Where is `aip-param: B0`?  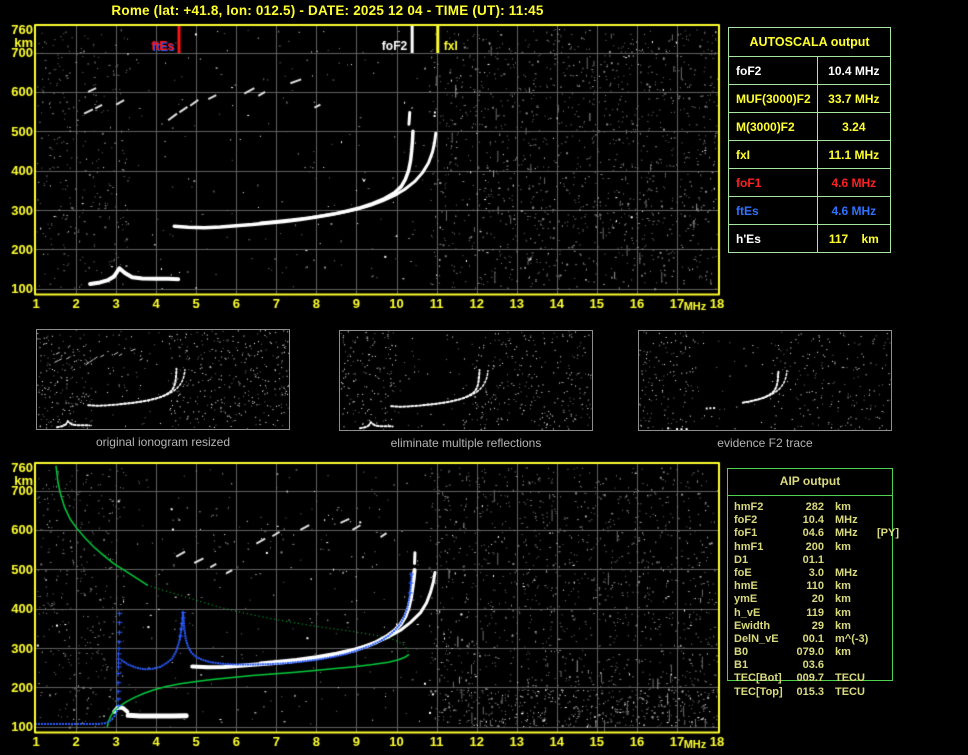 aip-param: B0 is located at coordinates (741, 652).